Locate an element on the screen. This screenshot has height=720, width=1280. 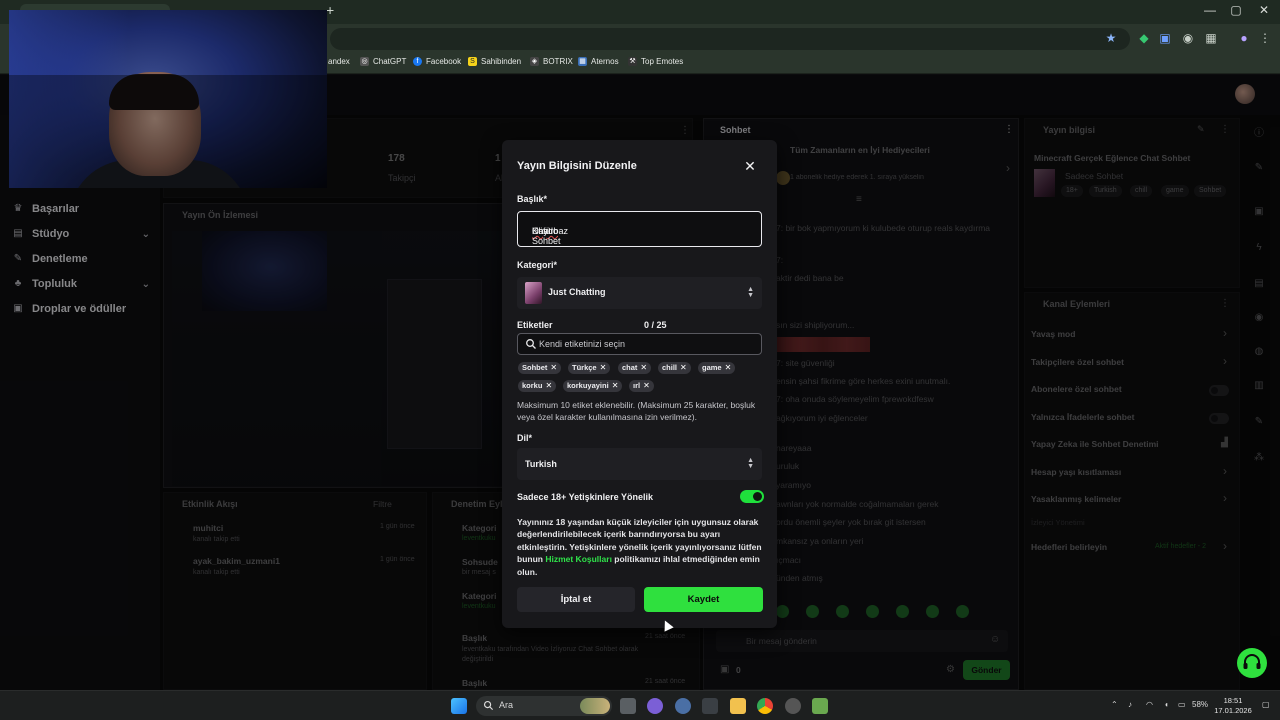
task-view-icon is located at coordinates (628, 706).